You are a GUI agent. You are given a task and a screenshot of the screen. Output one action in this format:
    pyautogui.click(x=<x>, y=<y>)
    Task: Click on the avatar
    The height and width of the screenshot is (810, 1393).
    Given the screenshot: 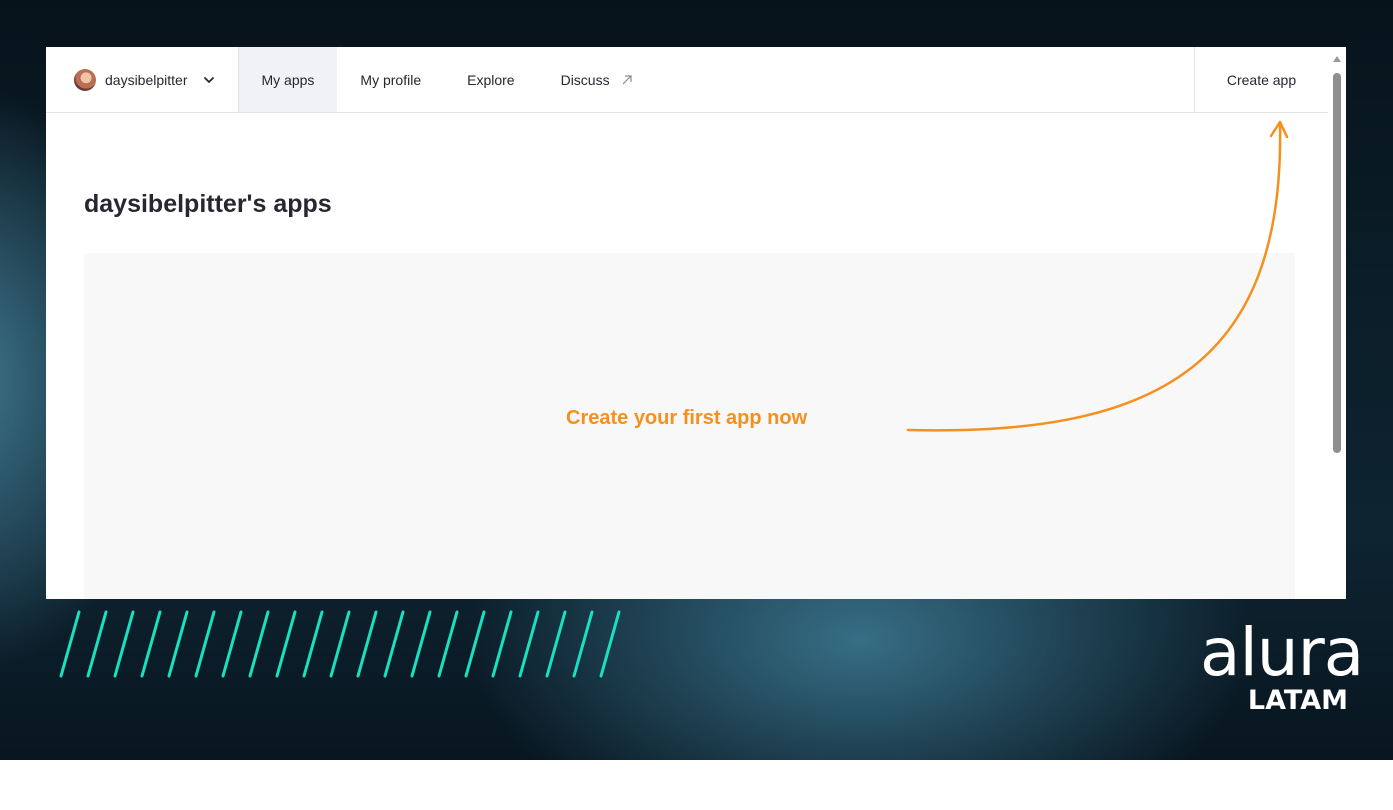 What is the action you would take?
    pyautogui.click(x=85, y=79)
    